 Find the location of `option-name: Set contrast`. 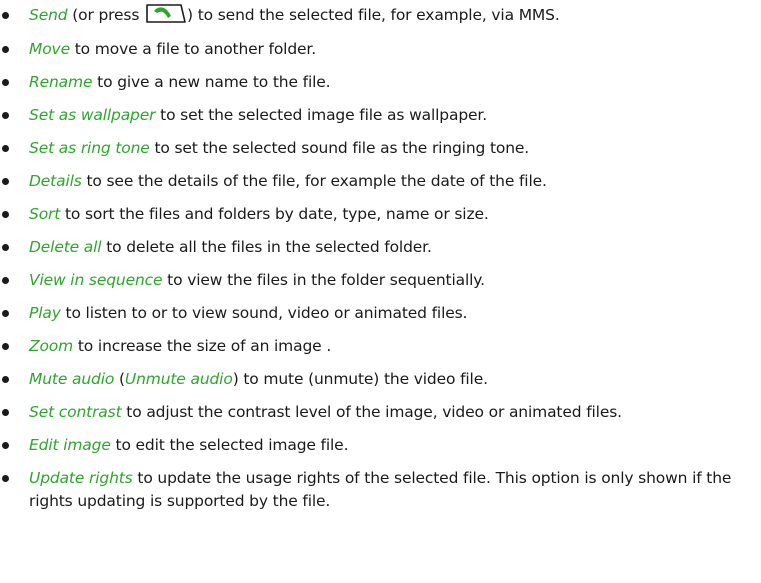

option-name: Set contrast is located at coordinates (75, 412).